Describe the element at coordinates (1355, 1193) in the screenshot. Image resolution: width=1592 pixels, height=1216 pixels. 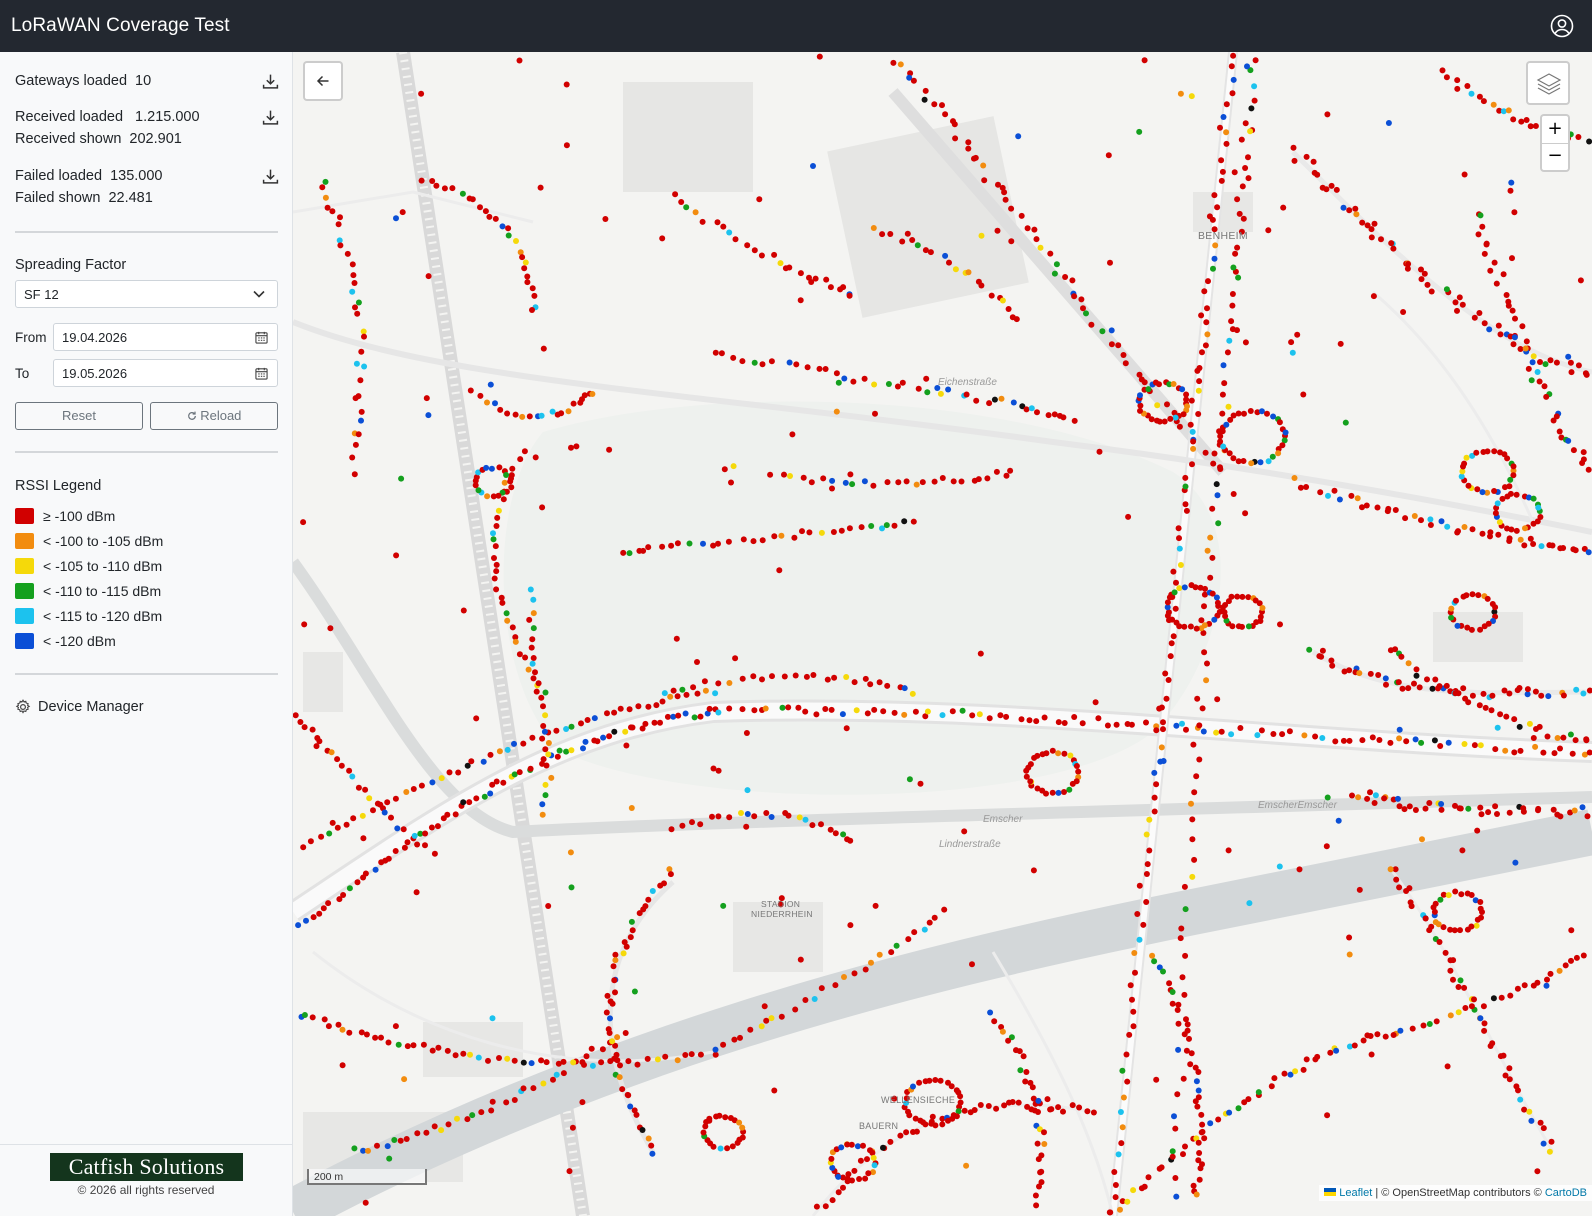
I see `leaflet-link: Leaflet` at that location.